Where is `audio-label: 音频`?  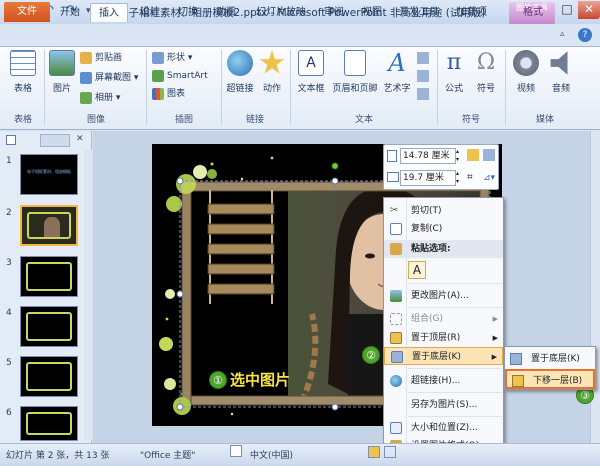
audio-label: 音频 is located at coordinates (560, 89).